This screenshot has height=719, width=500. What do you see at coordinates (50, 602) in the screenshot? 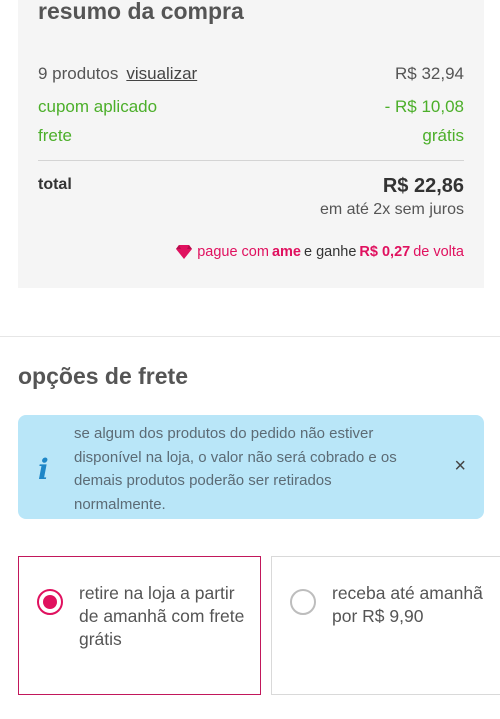
I see `radio-selected` at bounding box center [50, 602].